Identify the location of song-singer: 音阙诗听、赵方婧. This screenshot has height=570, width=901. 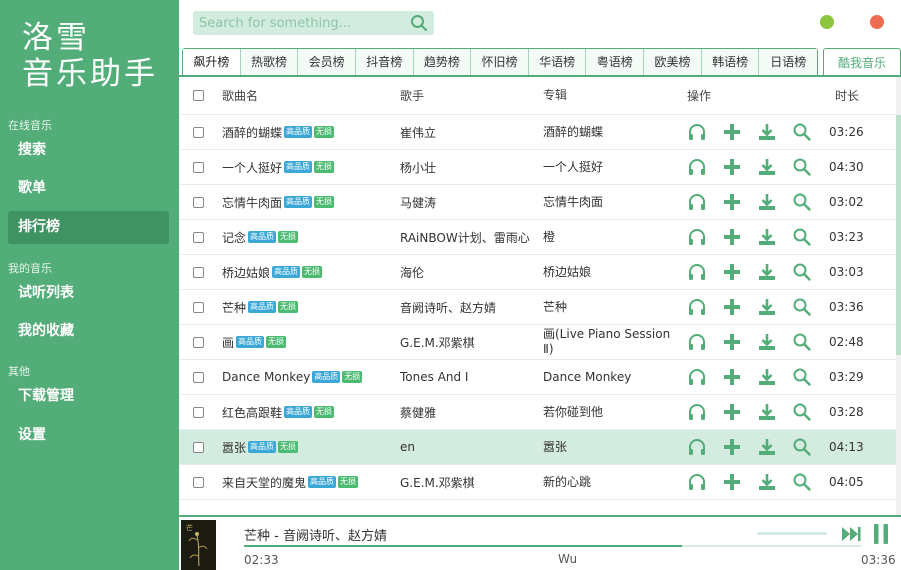
(470, 307).